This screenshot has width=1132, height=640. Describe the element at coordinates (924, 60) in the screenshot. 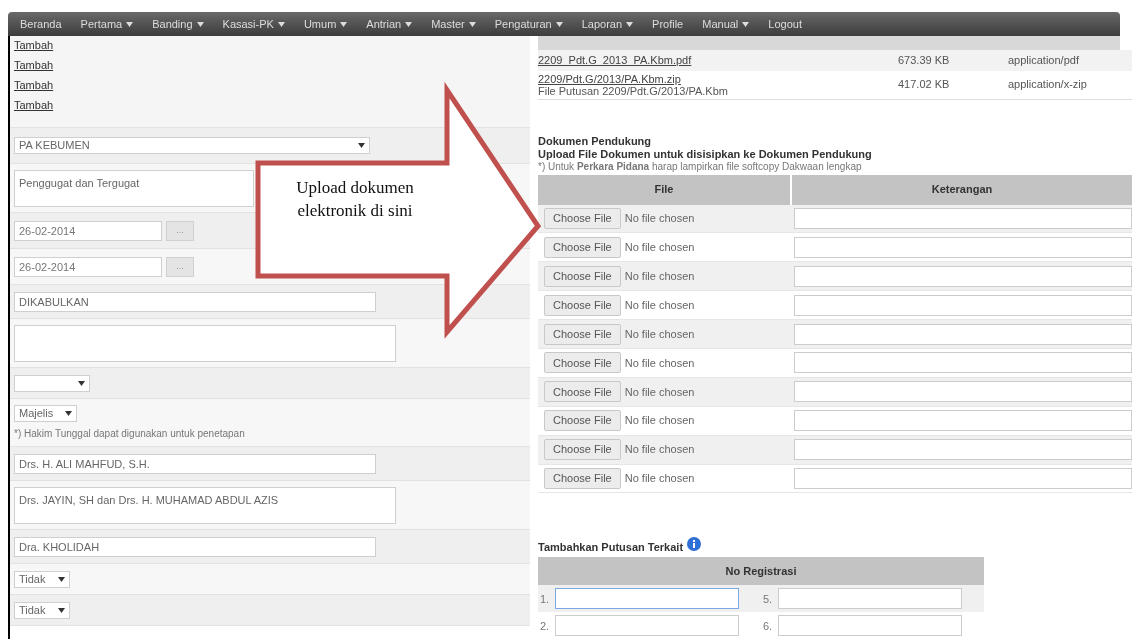

I see `file-size: 673.39 KB` at that location.